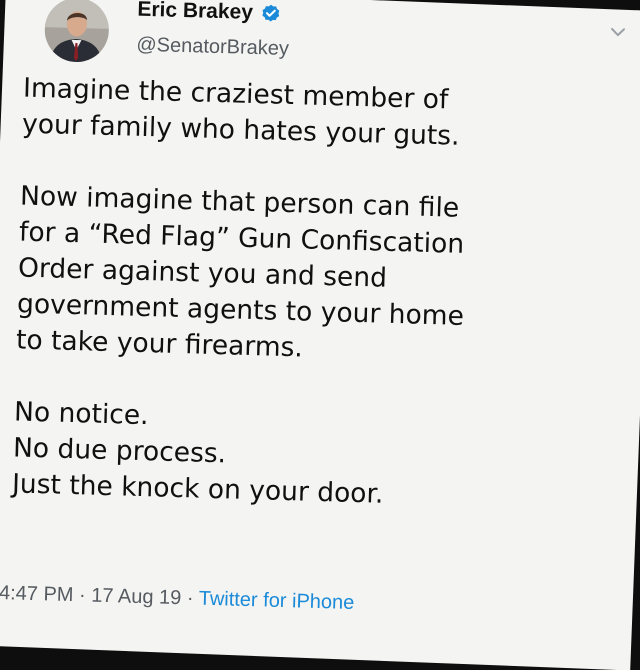 The image size is (640, 670). Describe the element at coordinates (276, 601) in the screenshot. I see `tweet-source-link: Twitter for iPhone` at that location.